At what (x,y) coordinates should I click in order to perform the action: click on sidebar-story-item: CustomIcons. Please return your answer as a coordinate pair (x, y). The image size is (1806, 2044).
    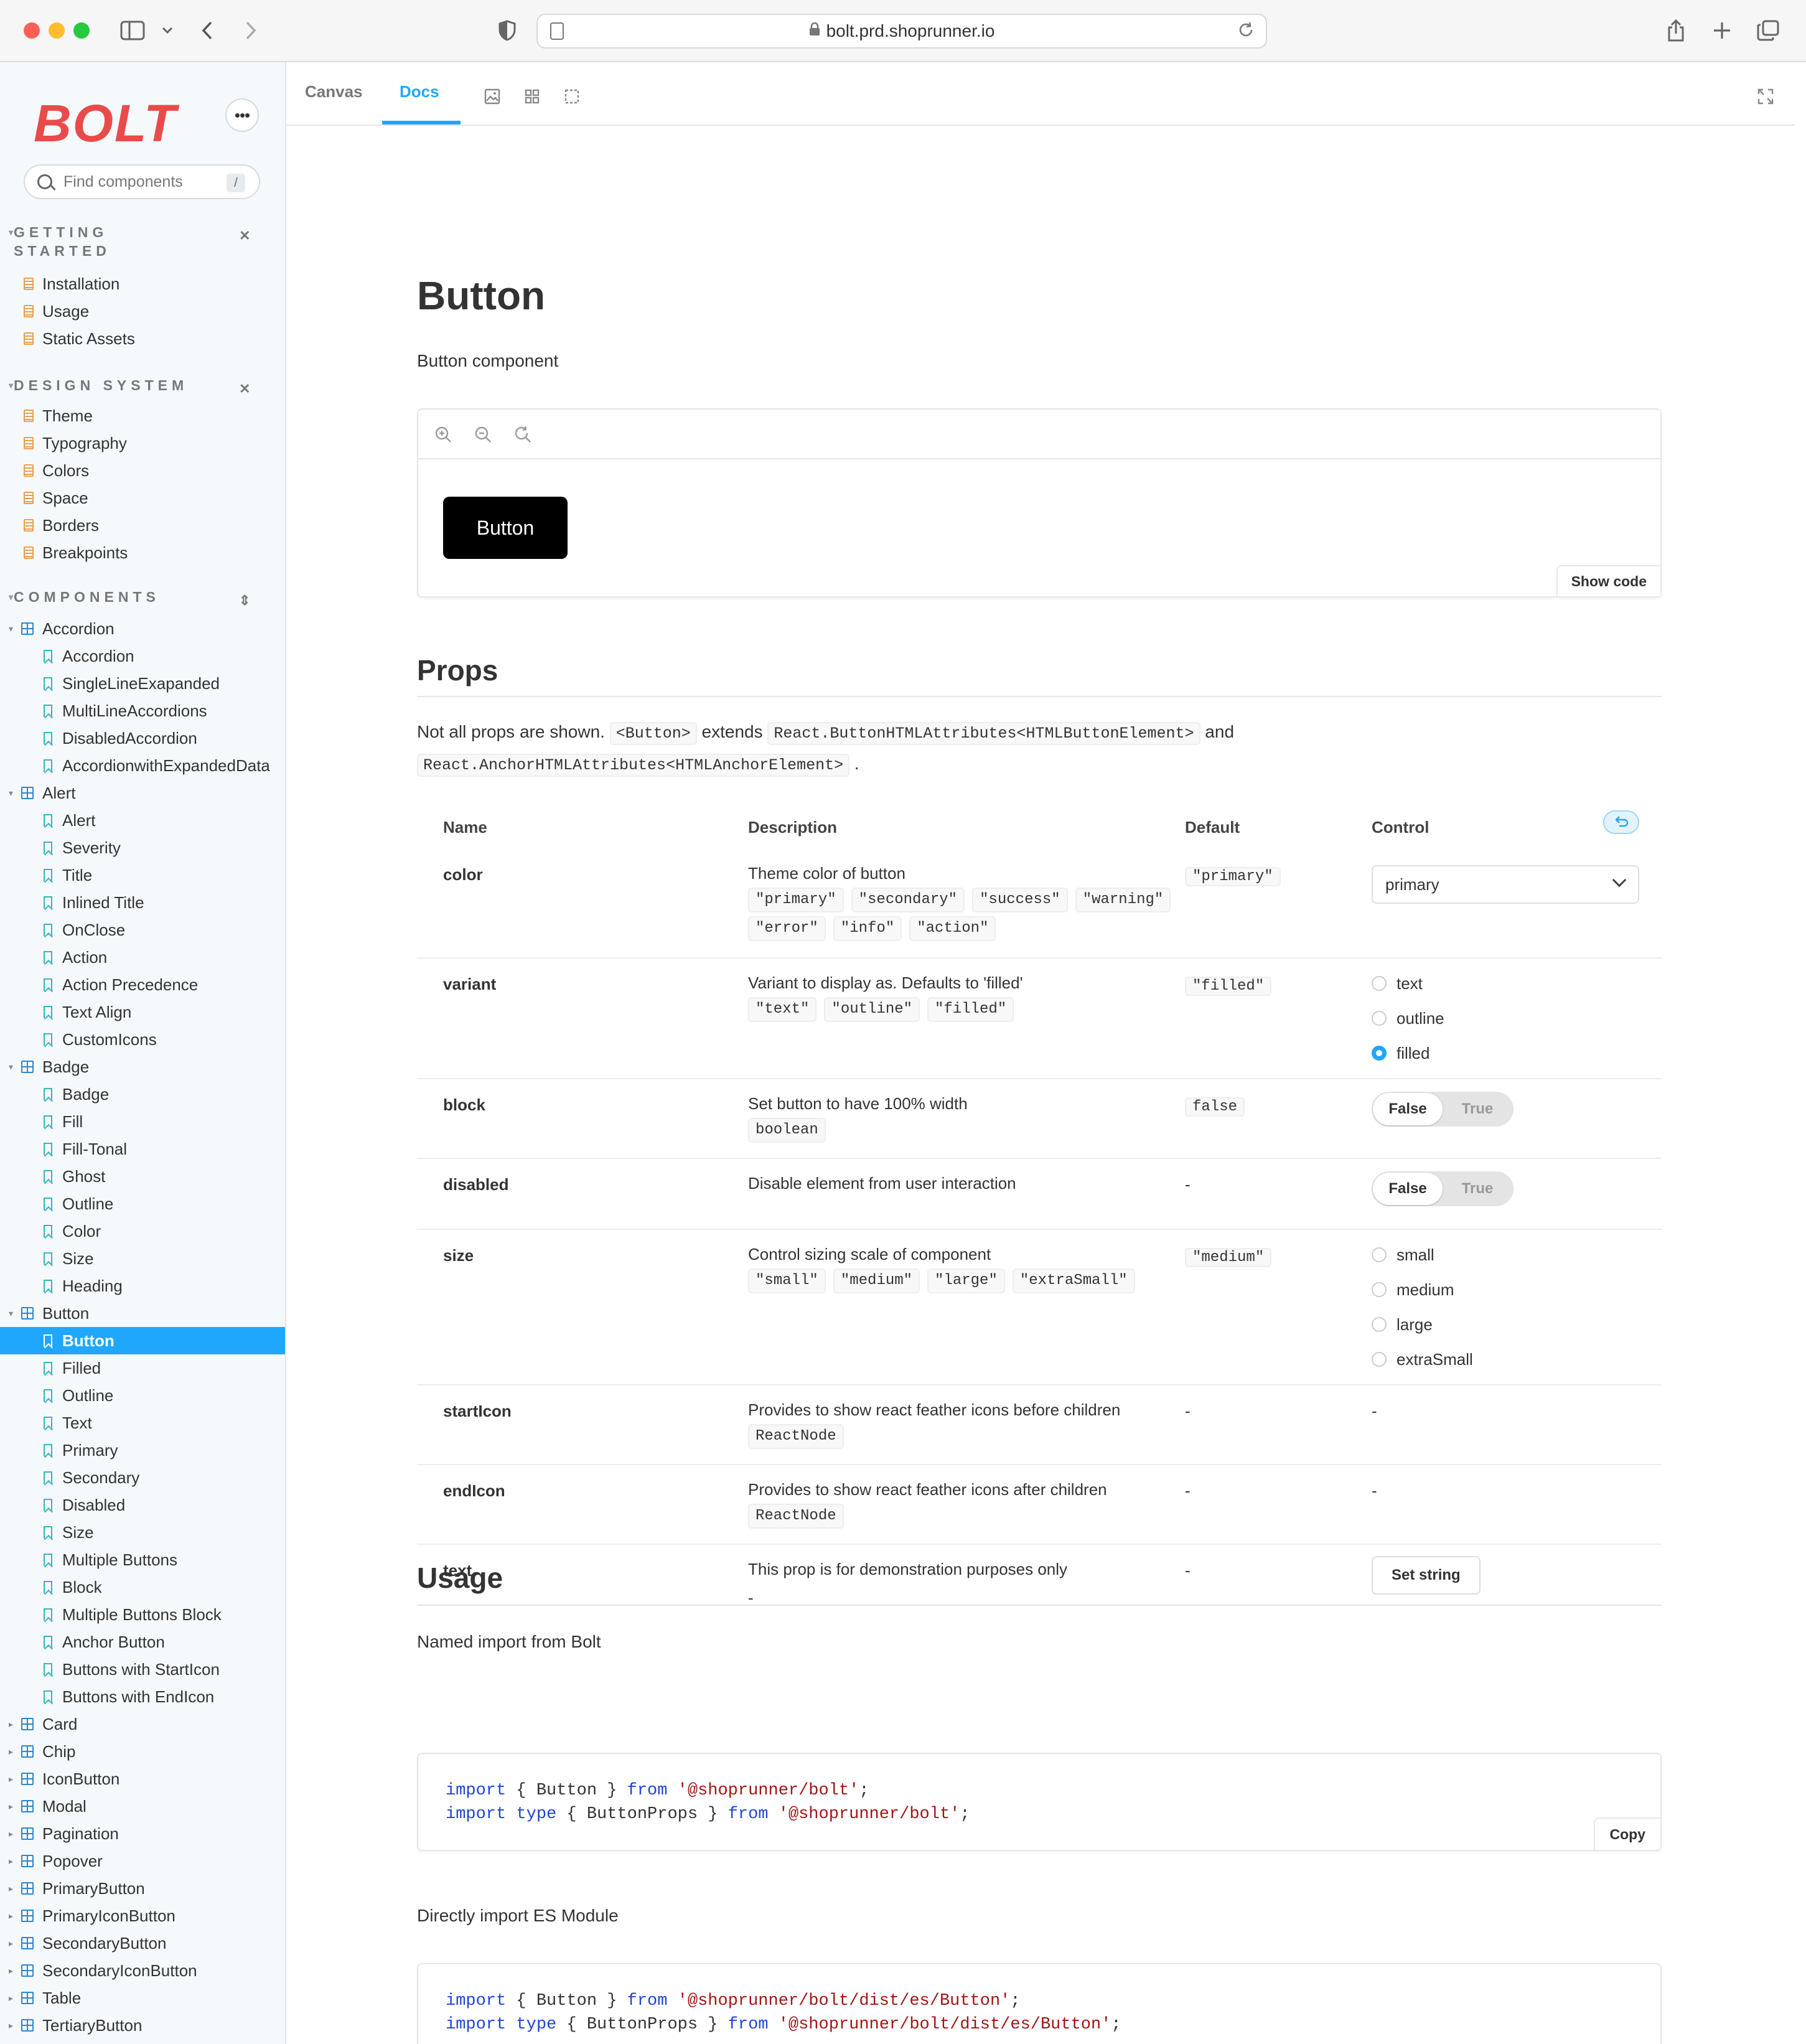
    Looking at the image, I should click on (142, 1040).